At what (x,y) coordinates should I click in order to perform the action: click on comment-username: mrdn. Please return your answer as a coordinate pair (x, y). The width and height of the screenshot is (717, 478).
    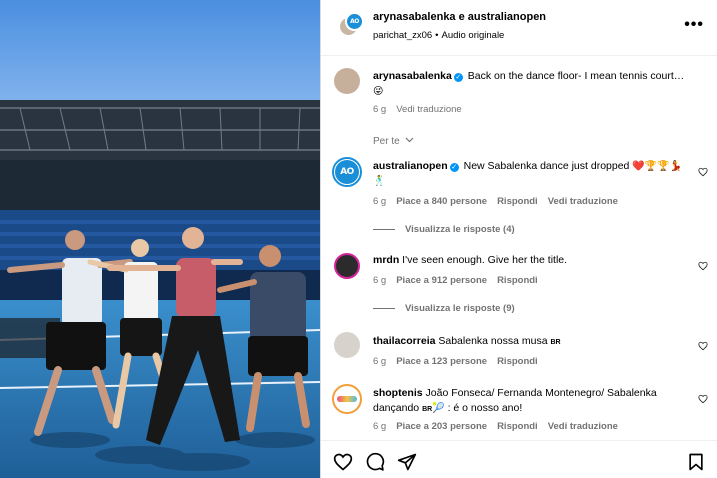
    Looking at the image, I should click on (386, 260).